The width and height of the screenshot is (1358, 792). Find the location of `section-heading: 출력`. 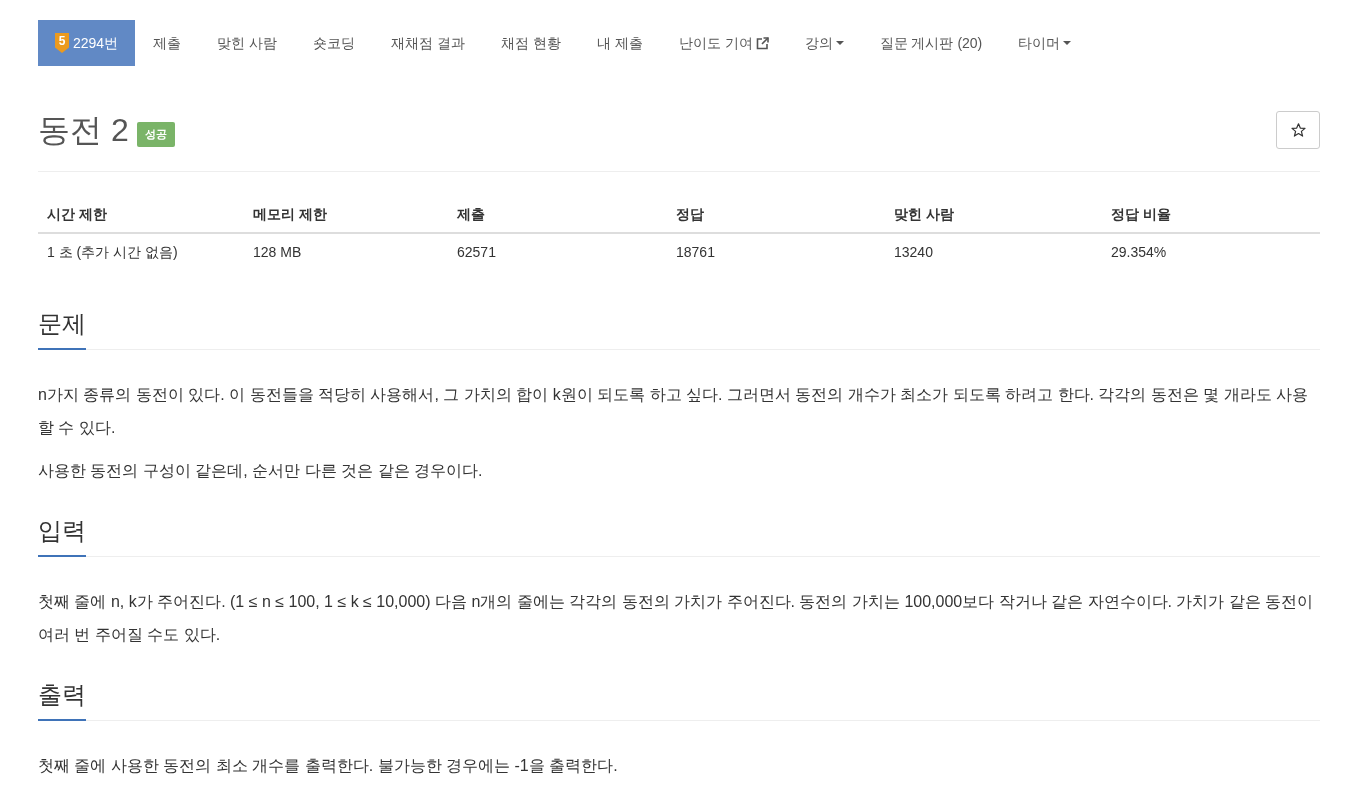

section-heading: 출력 is located at coordinates (62, 701).